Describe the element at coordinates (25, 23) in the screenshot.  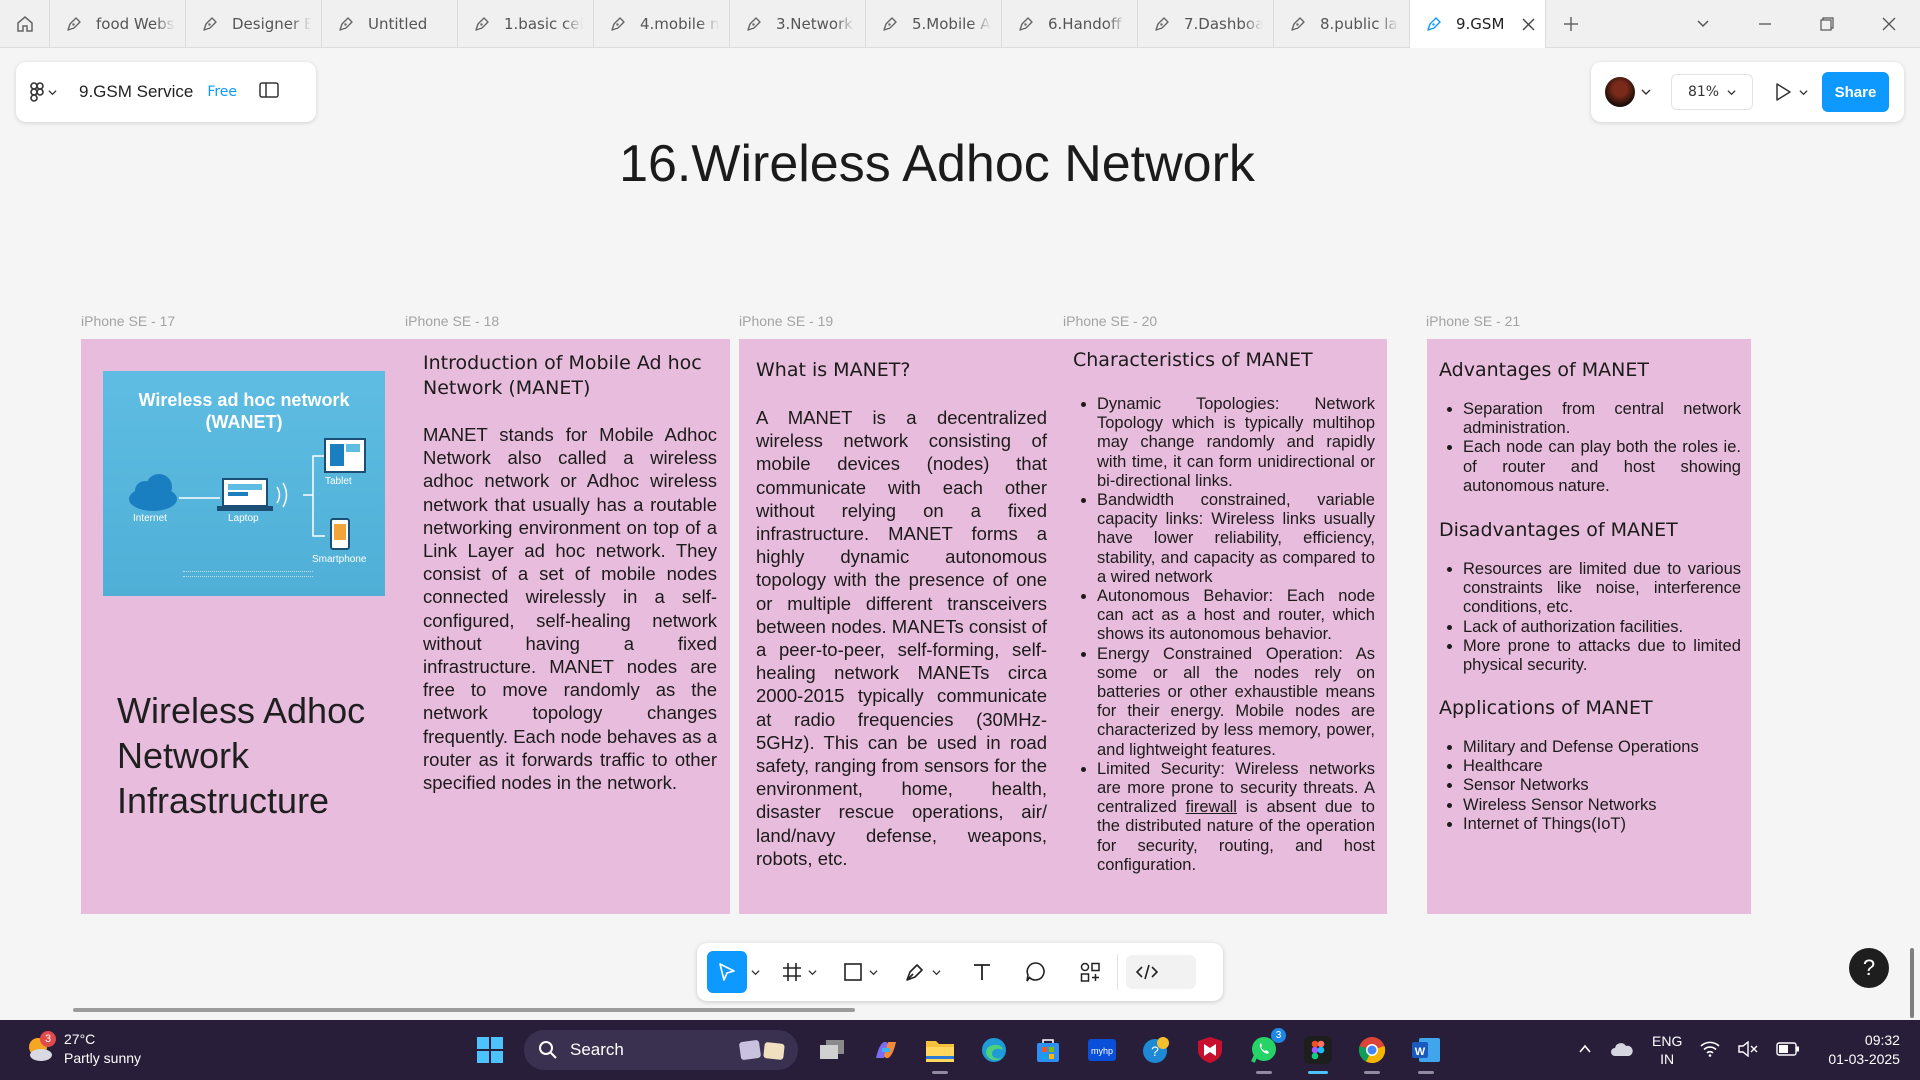
I see `home-button` at that location.